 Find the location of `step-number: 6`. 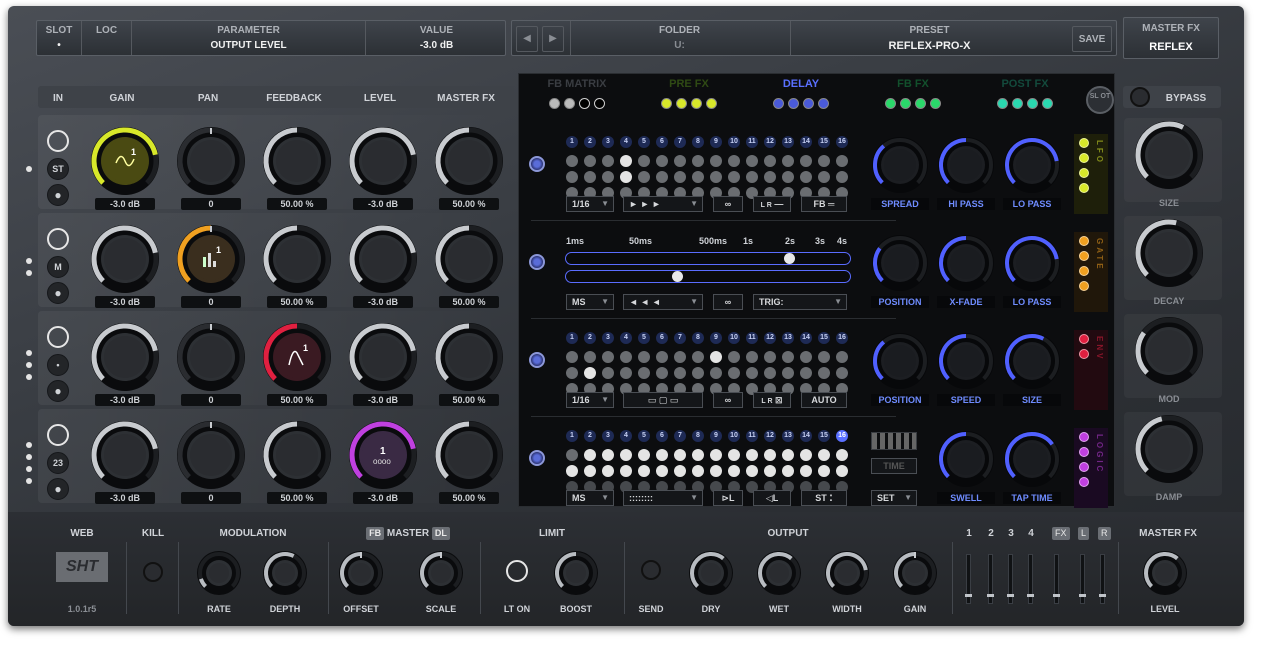

step-number: 6 is located at coordinates (662, 338).